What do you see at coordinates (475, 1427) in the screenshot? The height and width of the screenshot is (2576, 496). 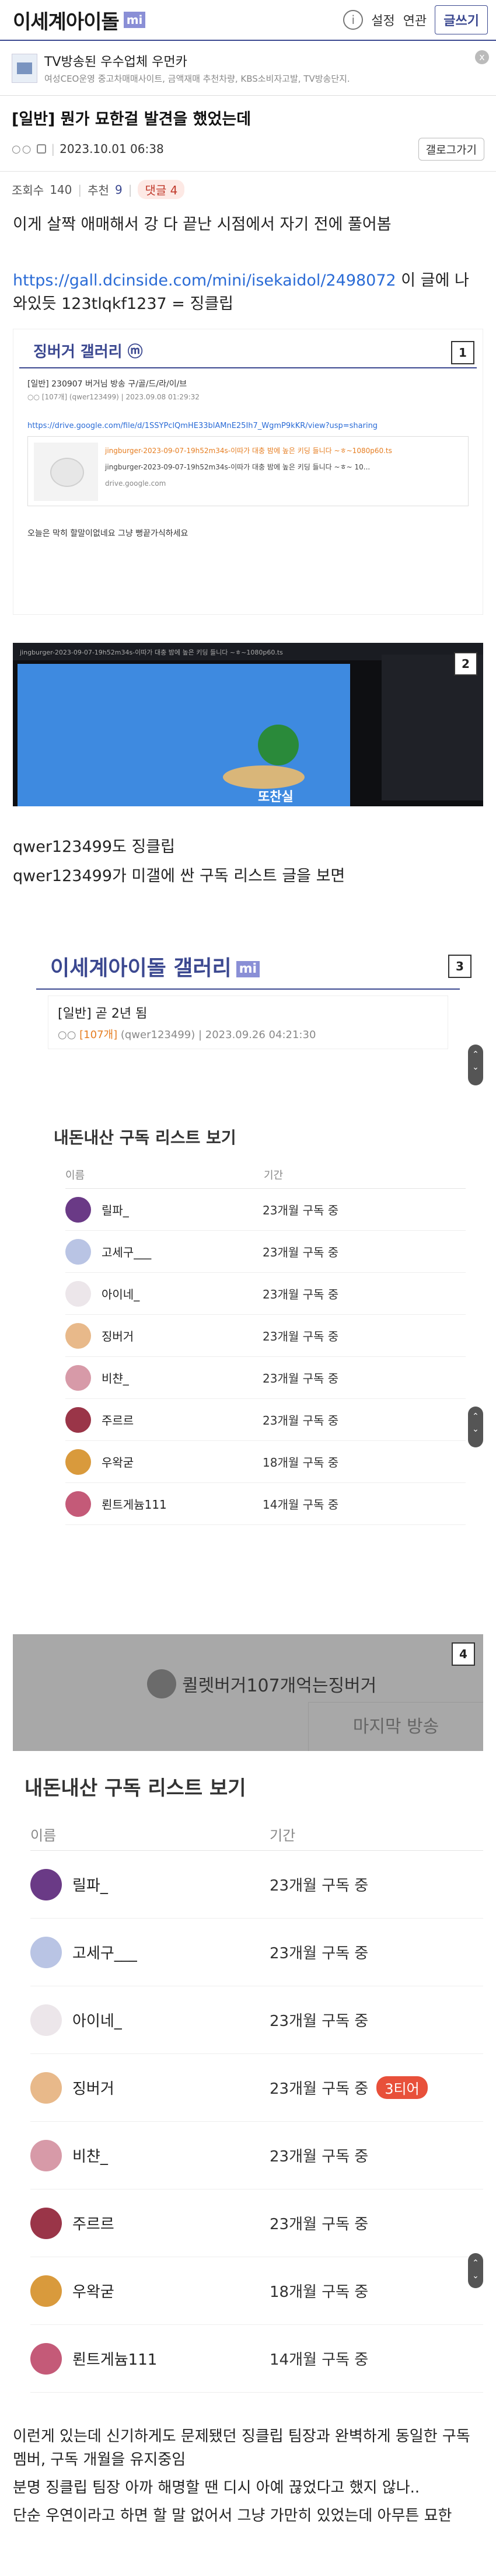 I see `scroll-arrows: ⌃ ⌄` at bounding box center [475, 1427].